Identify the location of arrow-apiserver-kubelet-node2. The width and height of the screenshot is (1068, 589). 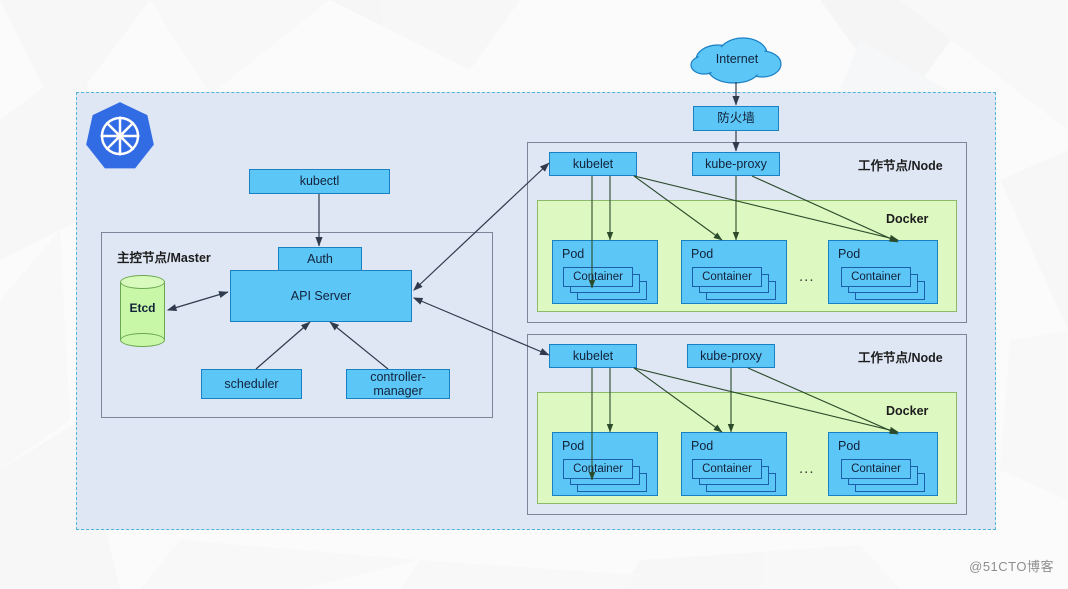
(481, 326).